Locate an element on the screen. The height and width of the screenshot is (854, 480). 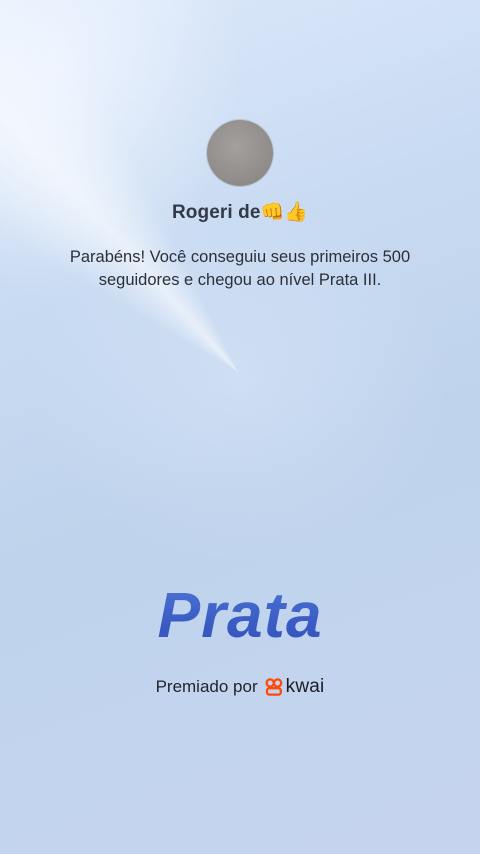
sponsor-brand: kwai is located at coordinates (305, 686).